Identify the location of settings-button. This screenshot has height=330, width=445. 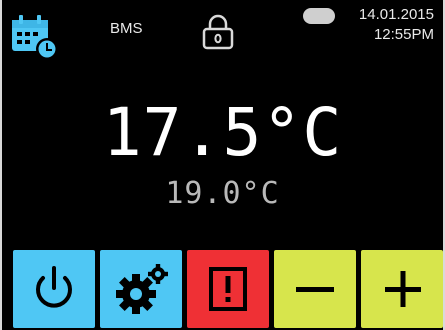
(141, 289).